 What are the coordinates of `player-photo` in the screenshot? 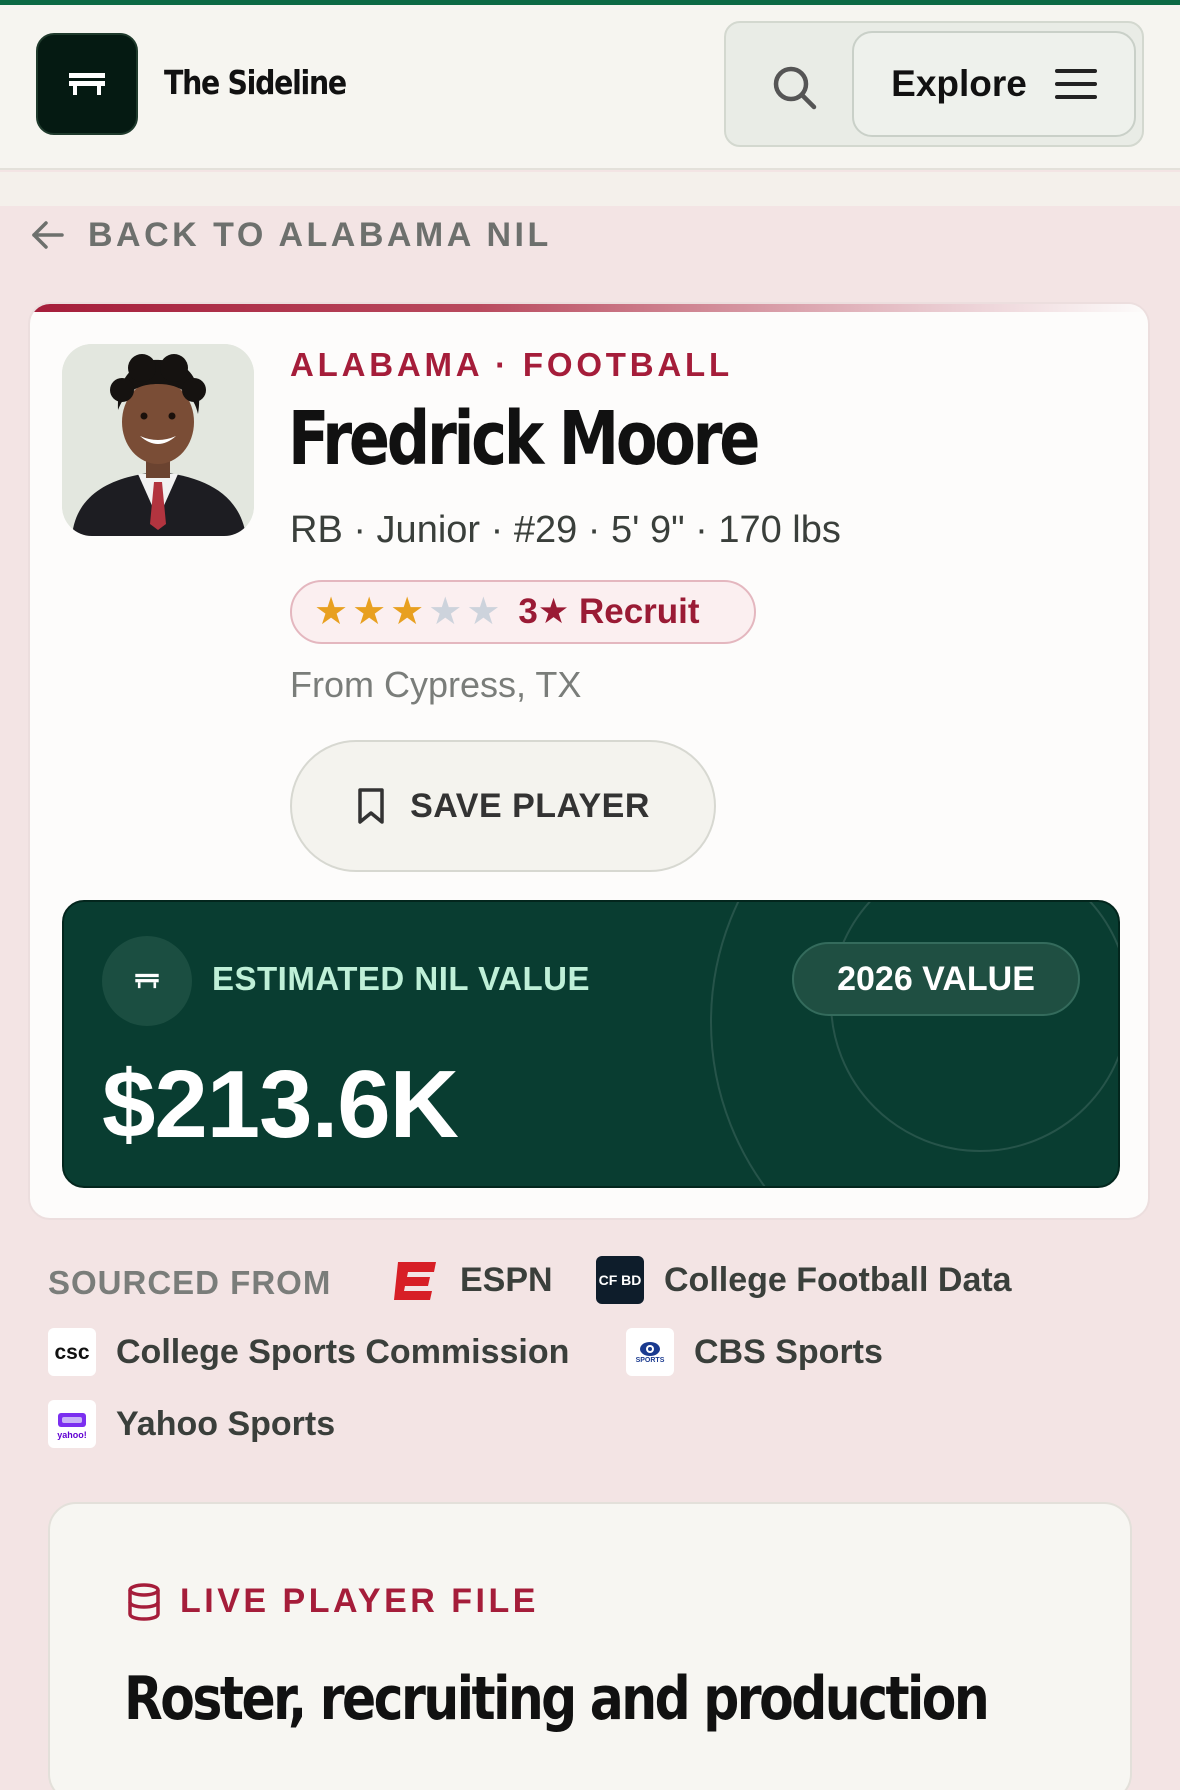 It's located at (158, 440).